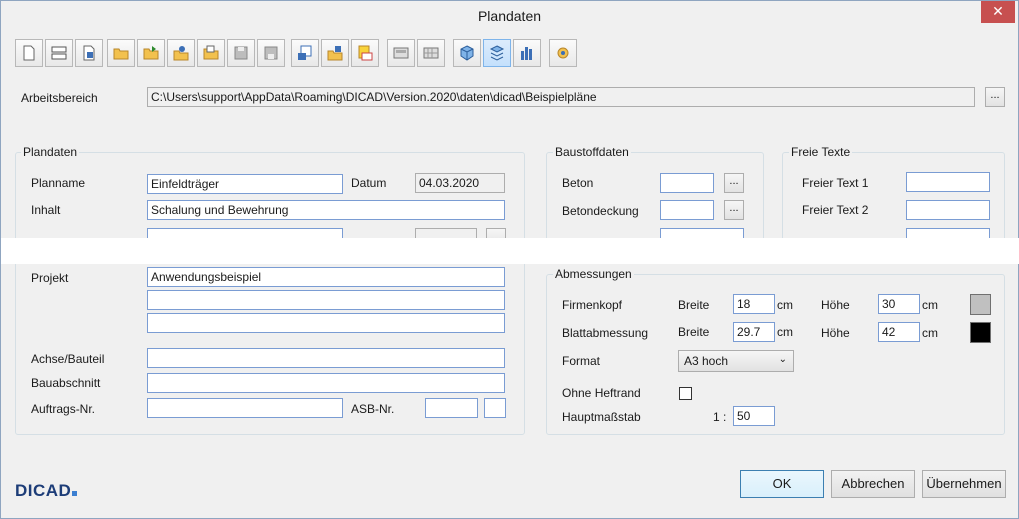 This screenshot has height=519, width=1019. What do you see at coordinates (326, 383) in the screenshot?
I see `bauabschnitt-field` at bounding box center [326, 383].